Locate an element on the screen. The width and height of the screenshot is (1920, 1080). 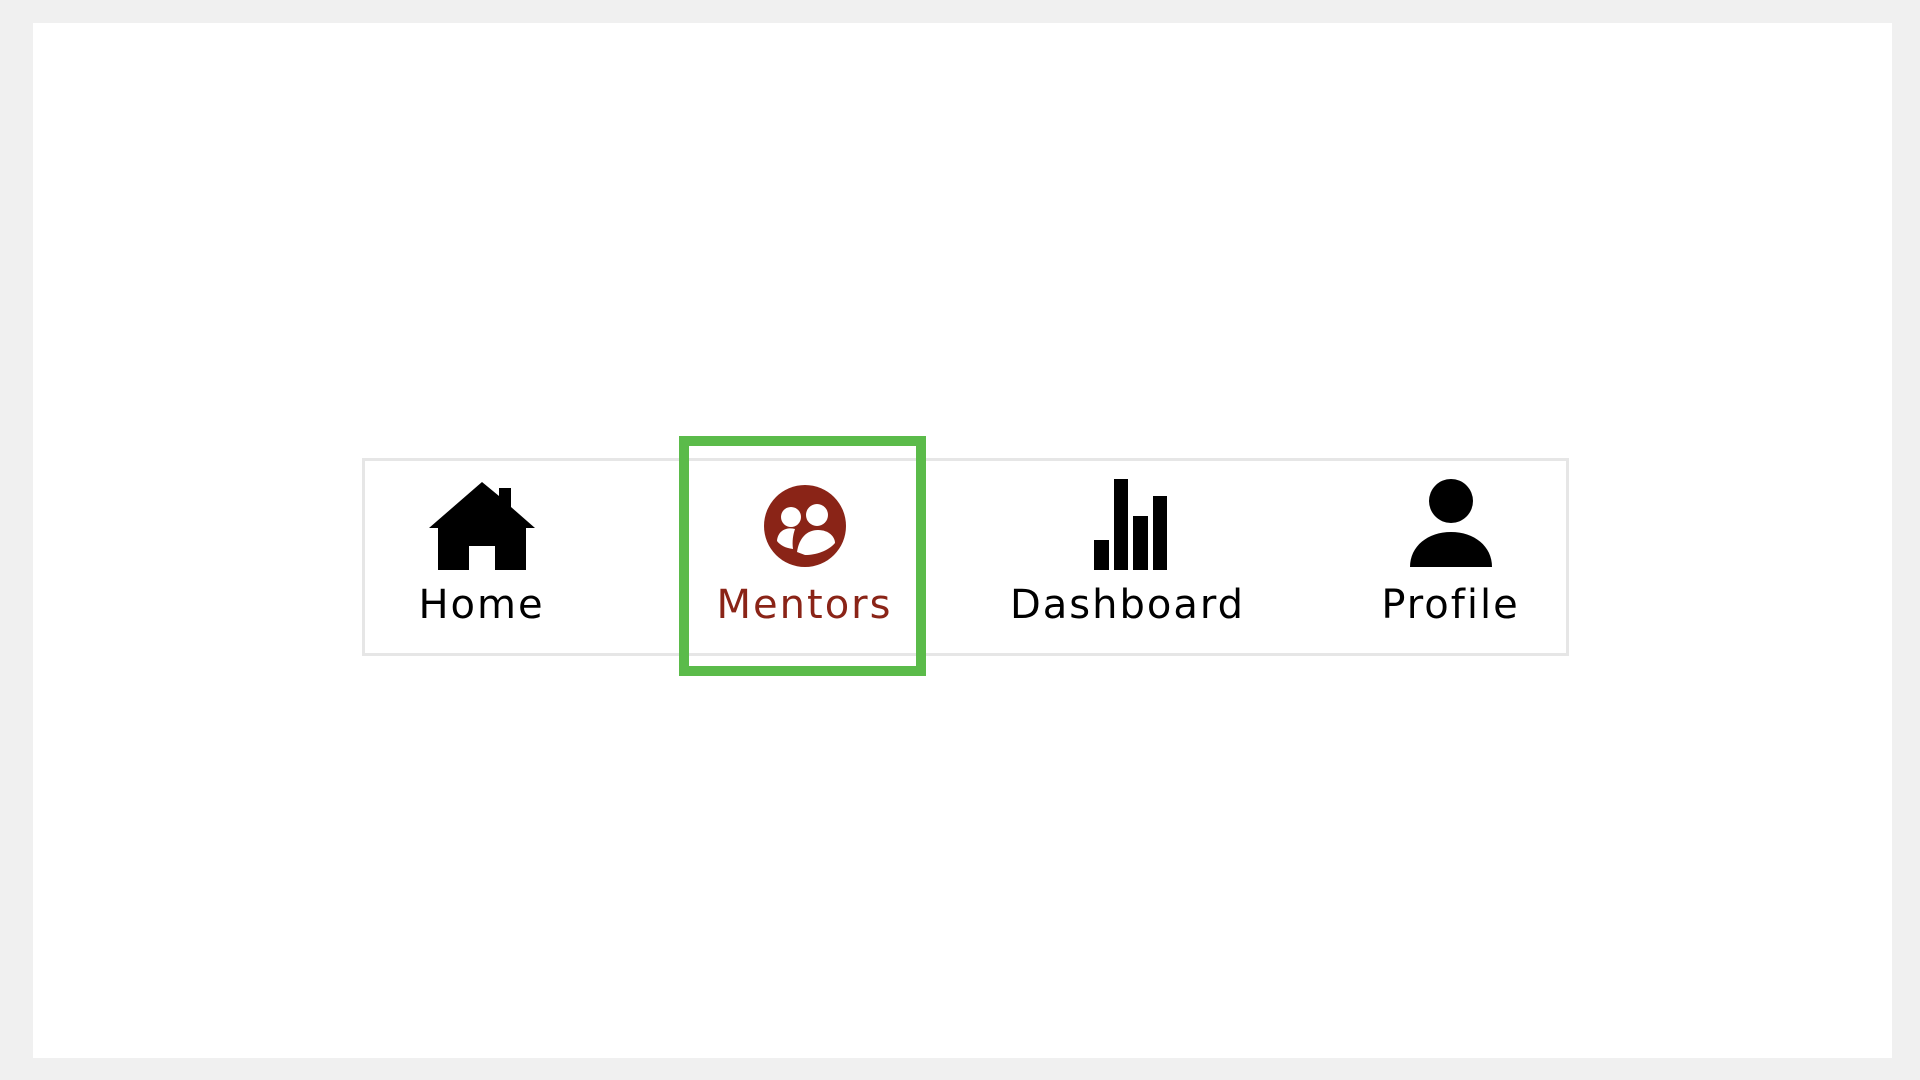
tab-home-label: Home is located at coordinates (481, 605).